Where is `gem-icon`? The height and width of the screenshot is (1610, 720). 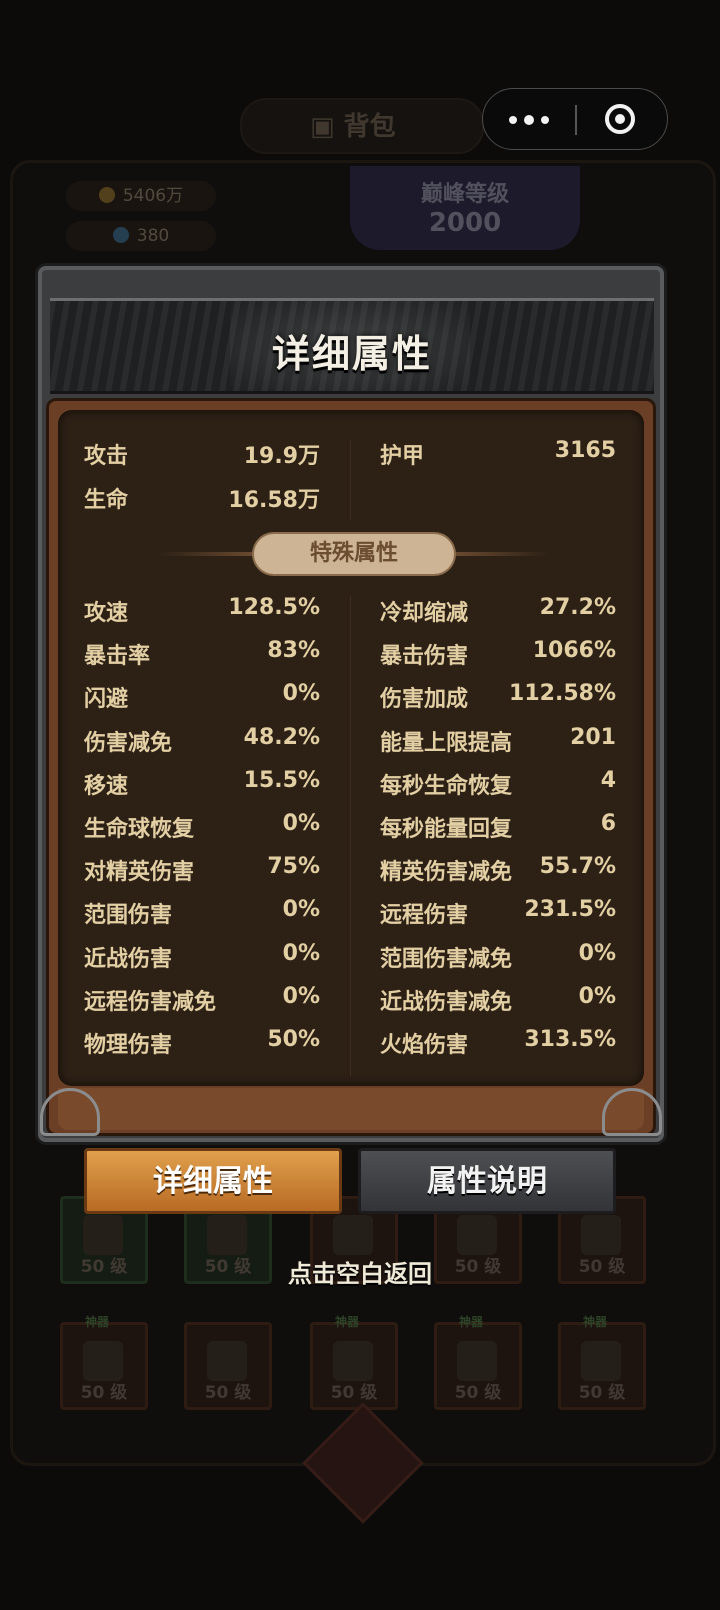 gem-icon is located at coordinates (120, 235).